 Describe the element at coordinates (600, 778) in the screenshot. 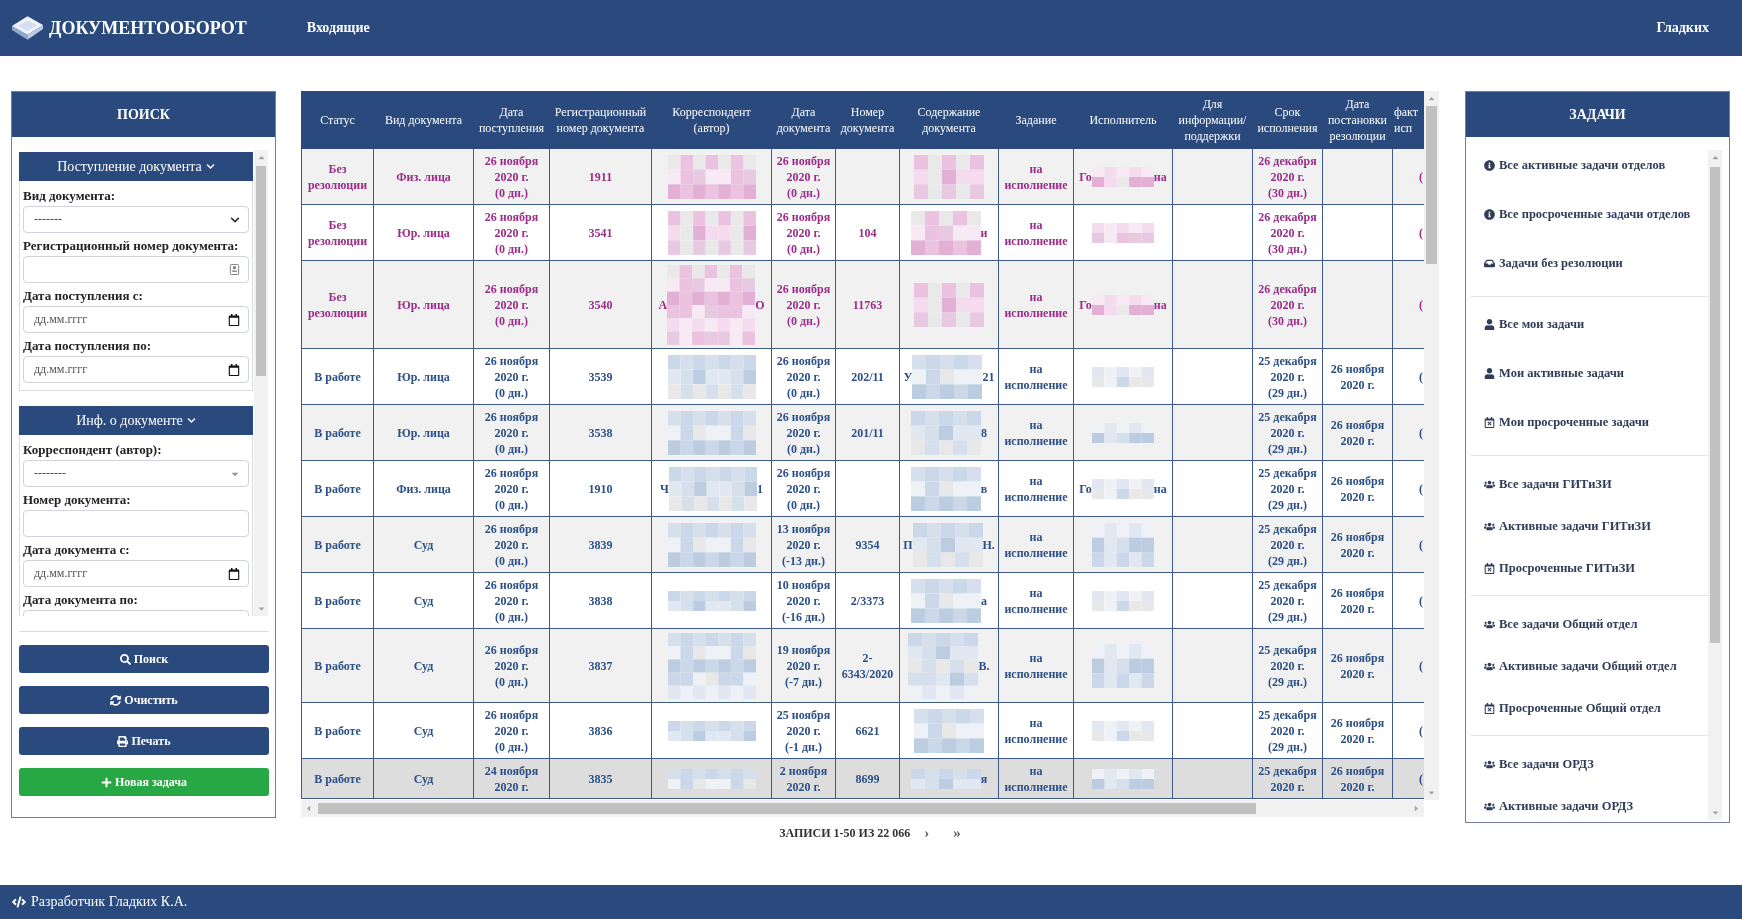

I see `table-cell: 3835` at that location.